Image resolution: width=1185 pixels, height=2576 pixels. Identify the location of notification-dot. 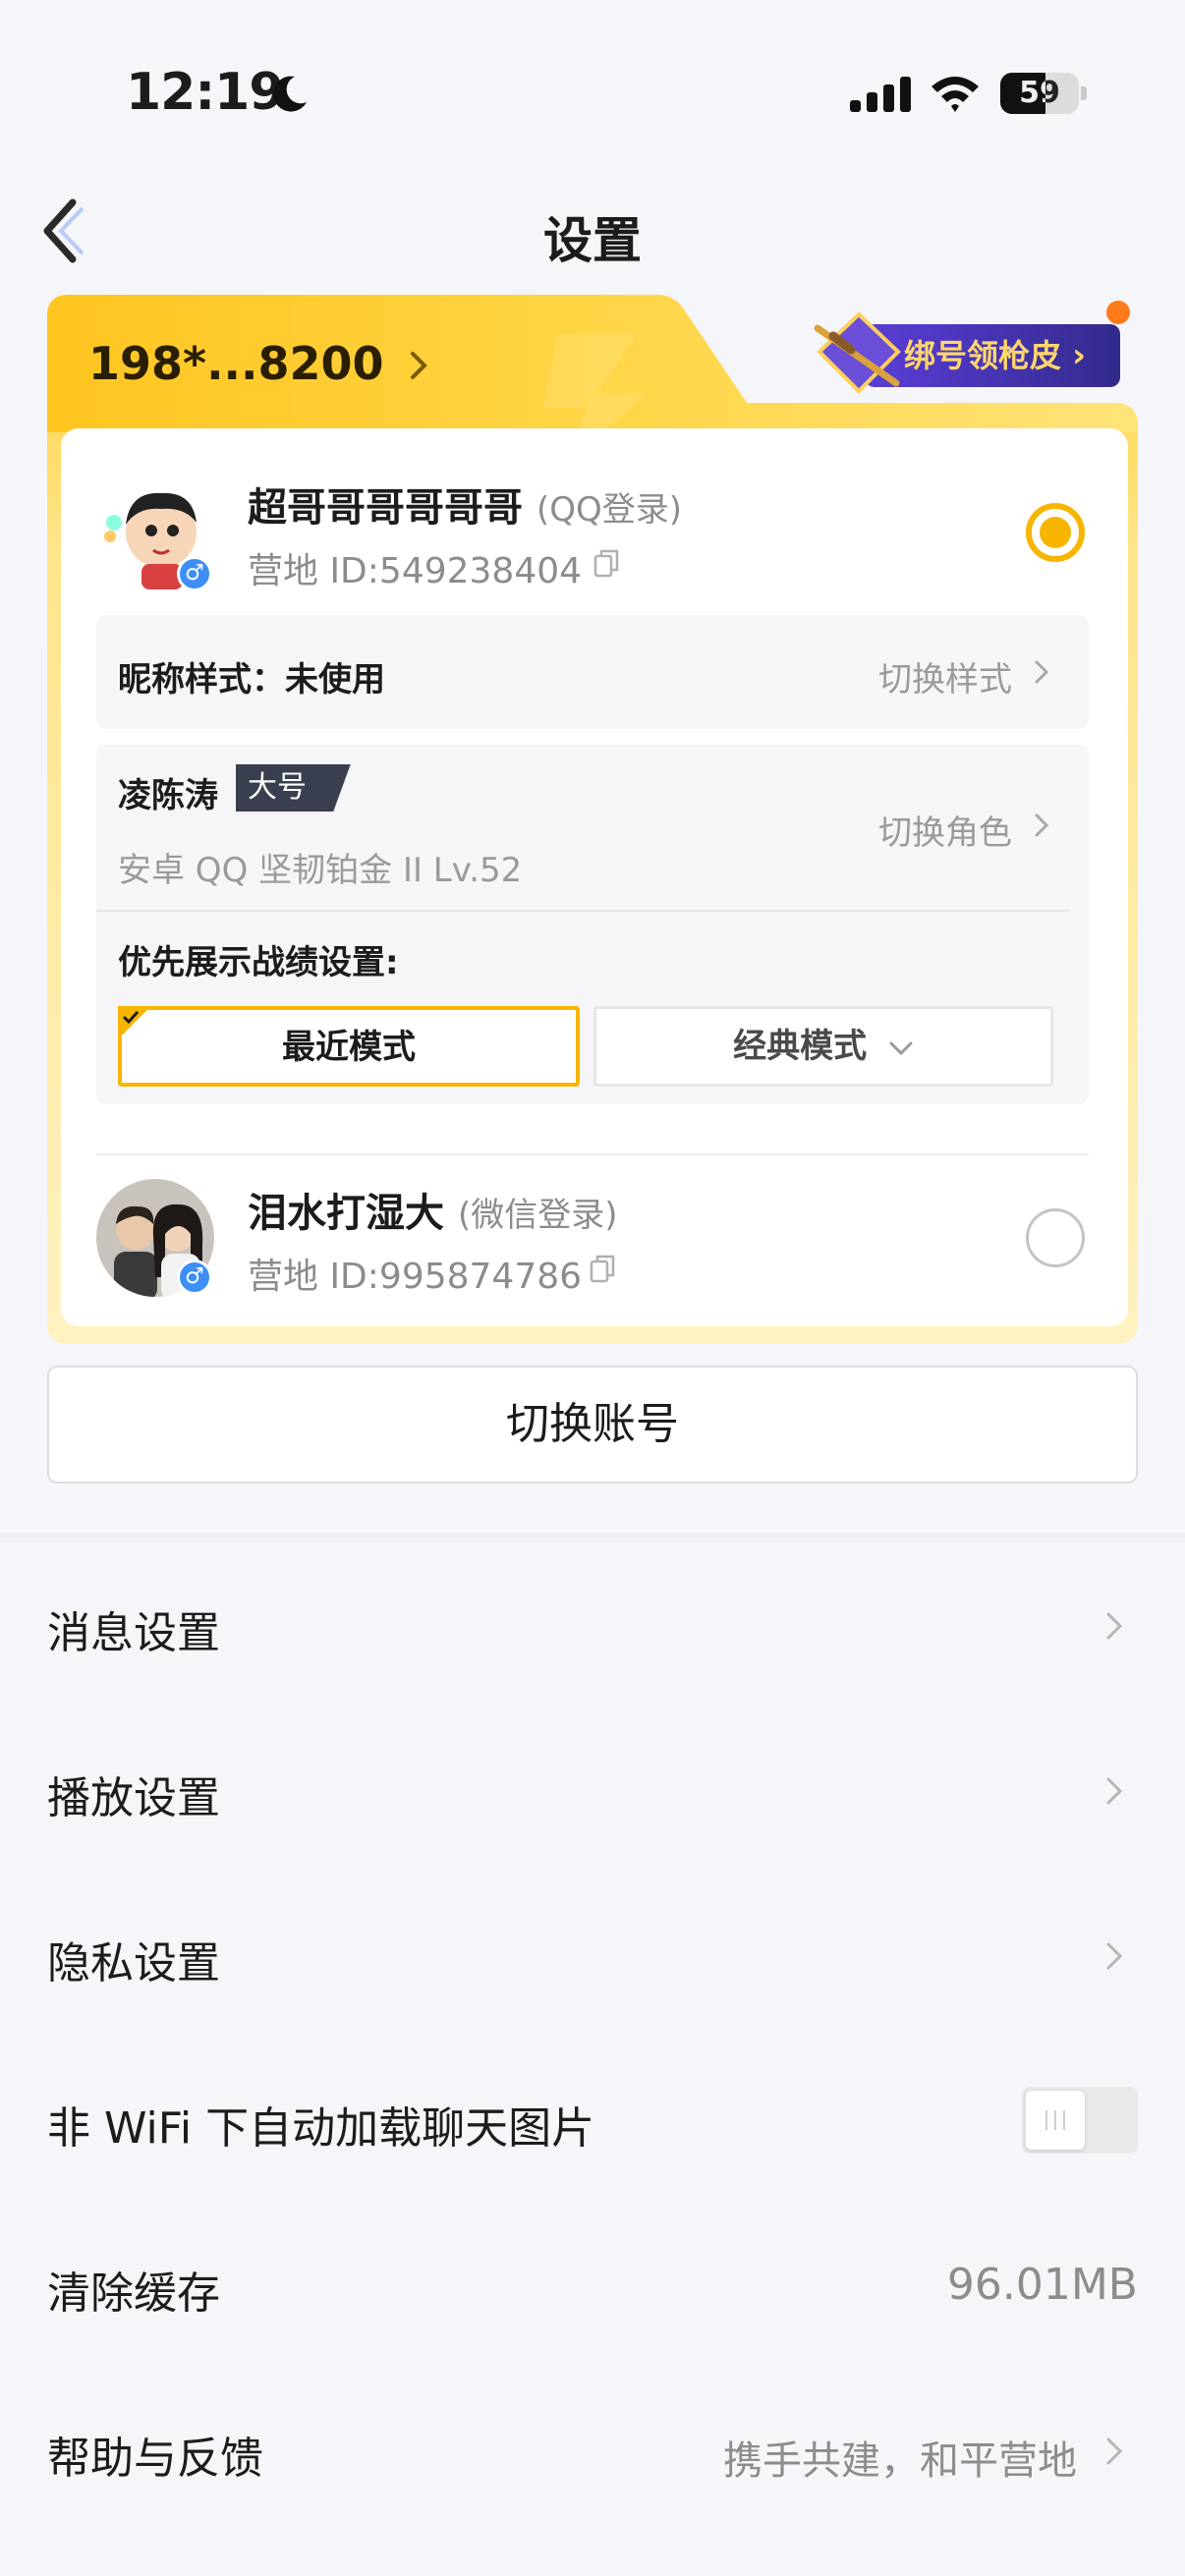
(1118, 312).